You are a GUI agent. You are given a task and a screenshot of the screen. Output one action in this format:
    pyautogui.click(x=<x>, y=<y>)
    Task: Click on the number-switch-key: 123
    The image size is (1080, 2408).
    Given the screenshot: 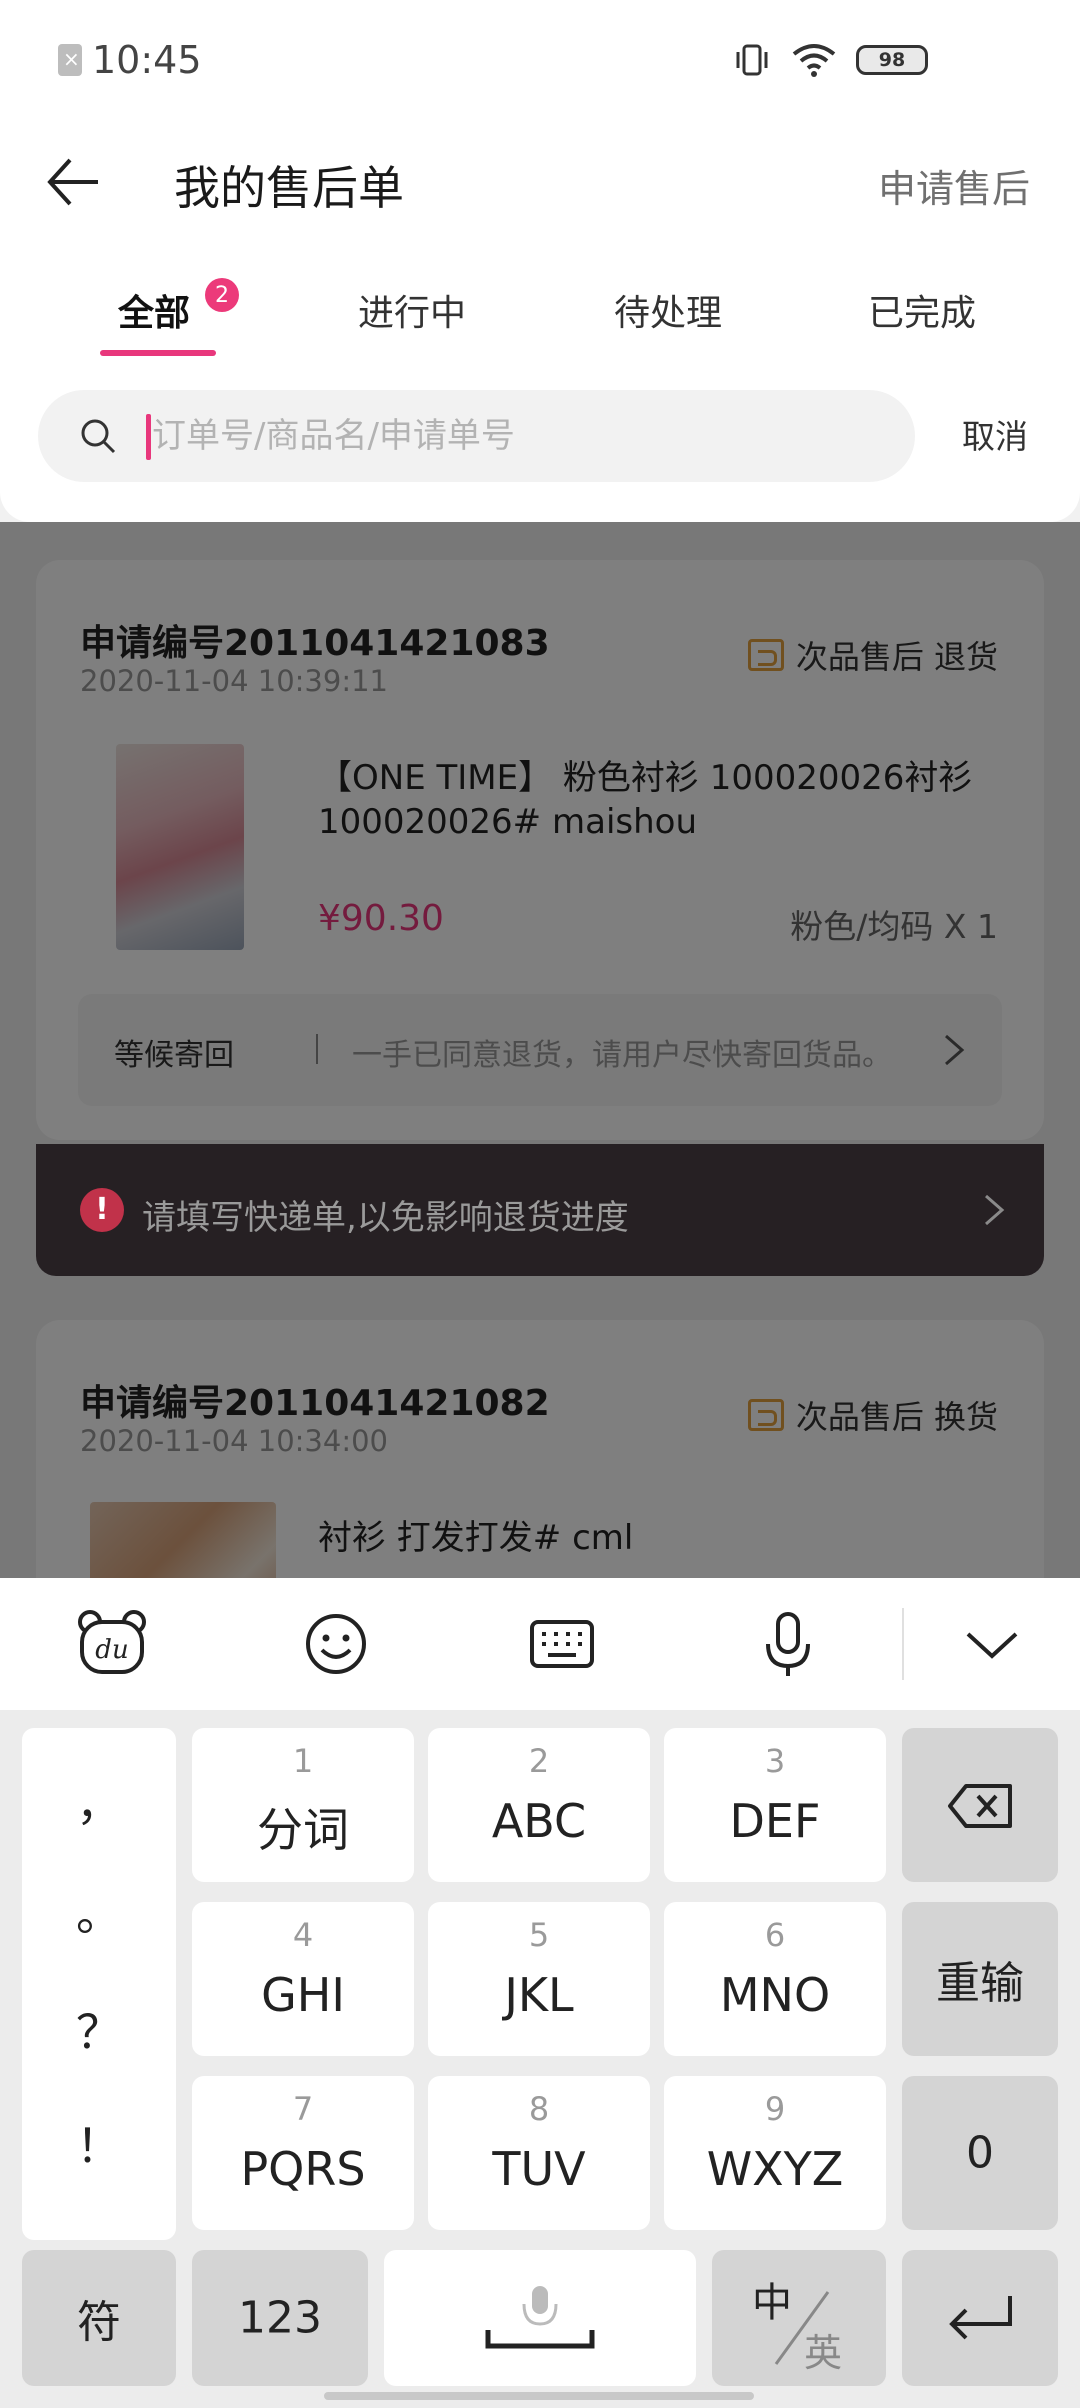 What is the action you would take?
    pyautogui.click(x=280, y=2318)
    